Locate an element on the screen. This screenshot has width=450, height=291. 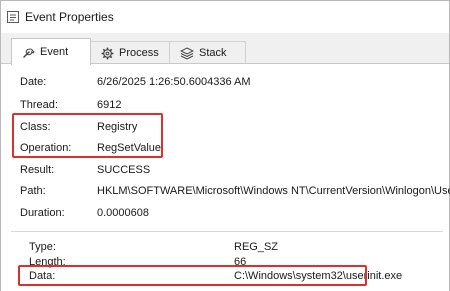
result-label: Result: is located at coordinates (37, 170).